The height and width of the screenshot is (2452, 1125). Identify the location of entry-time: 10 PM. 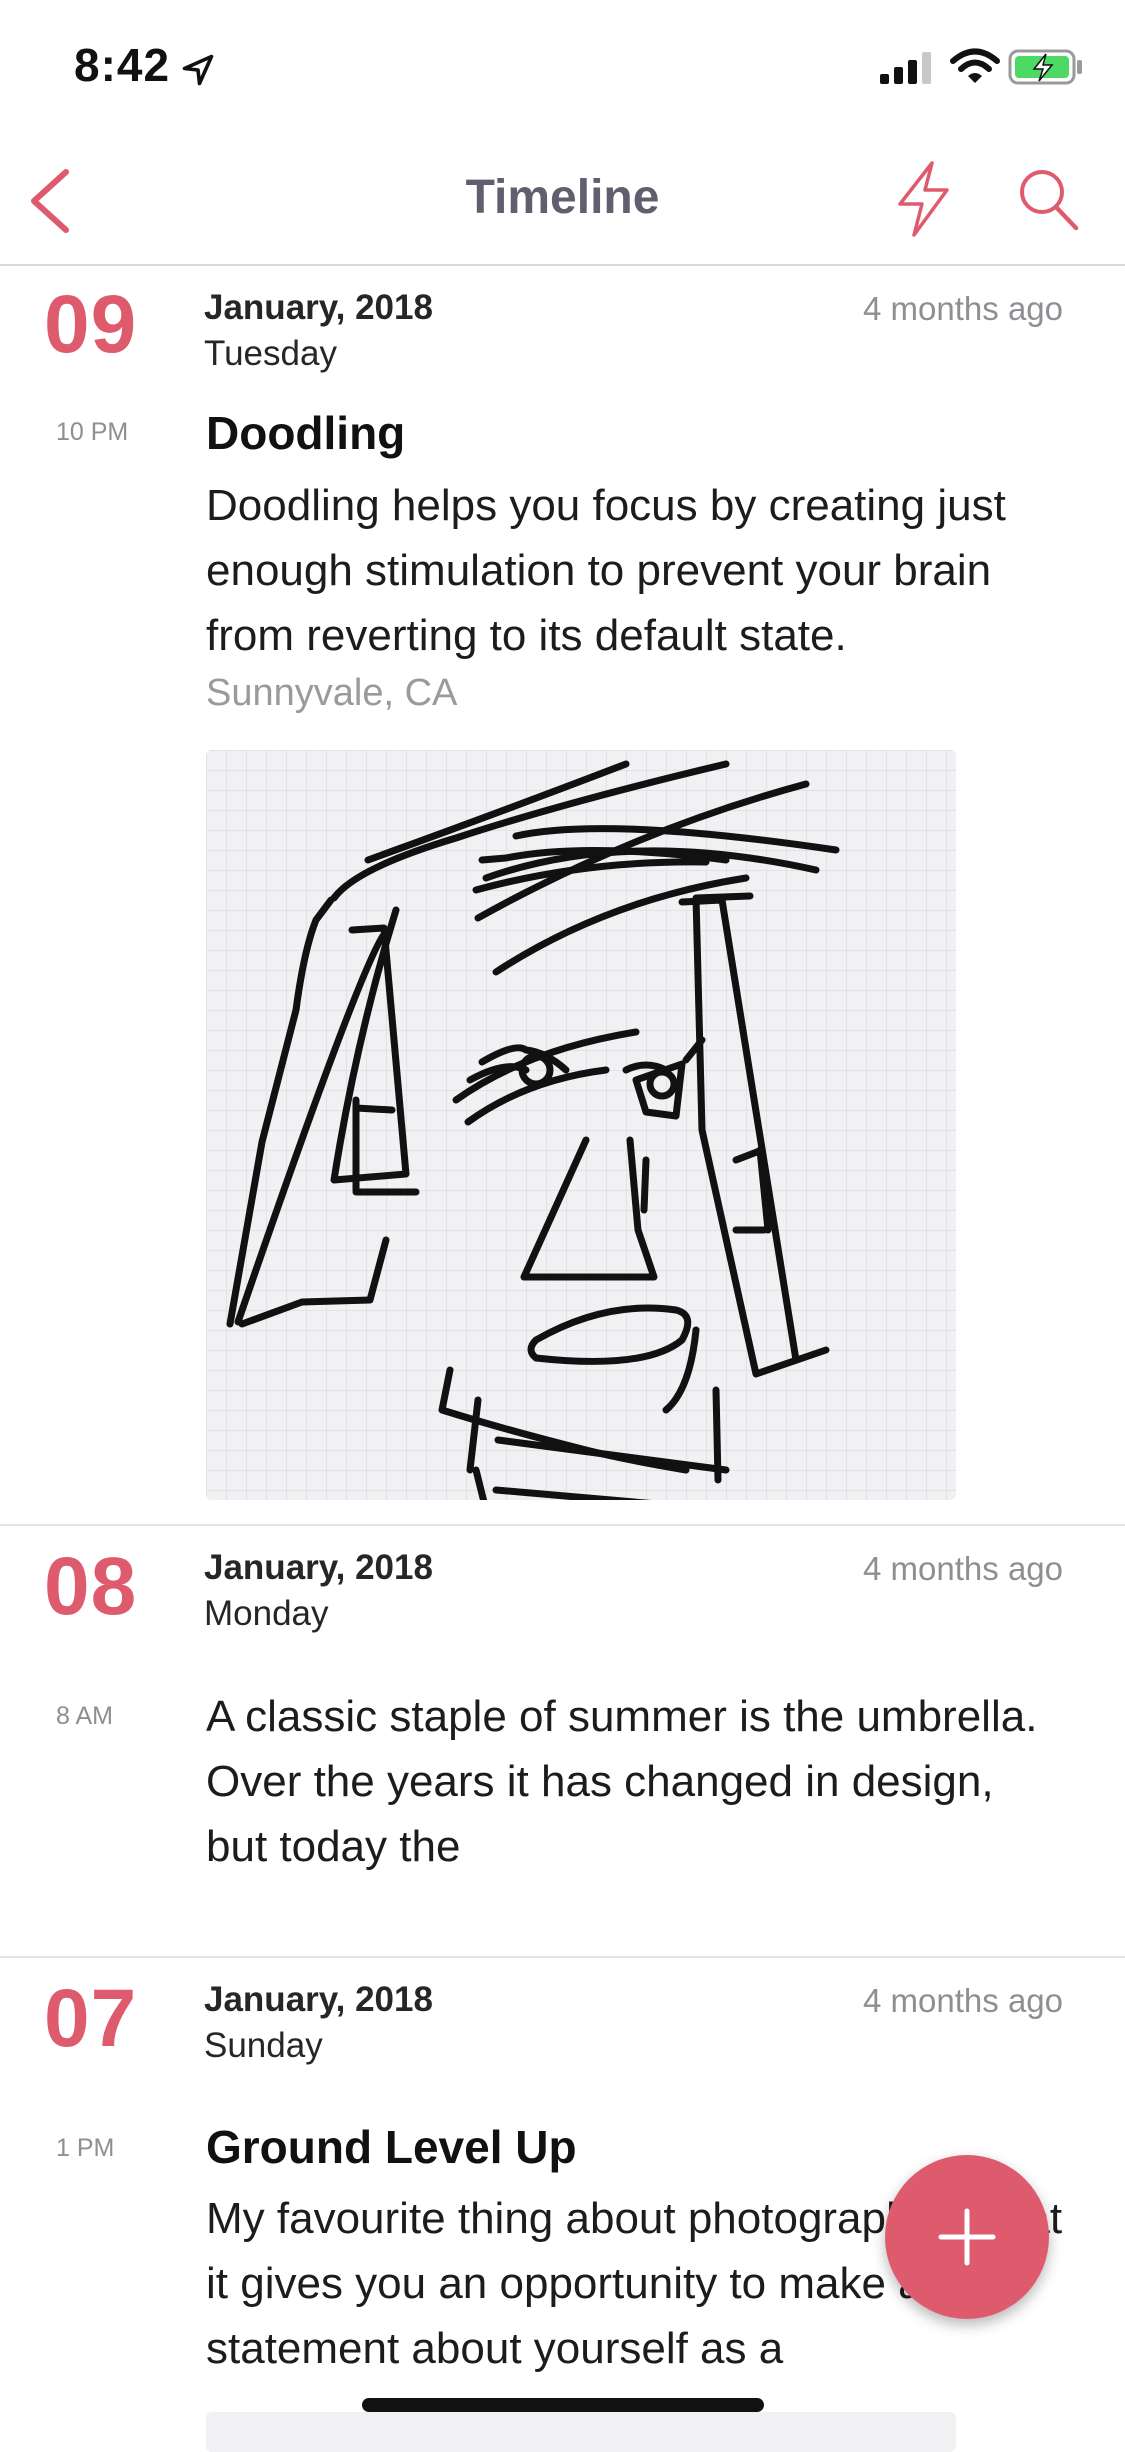
(92, 432).